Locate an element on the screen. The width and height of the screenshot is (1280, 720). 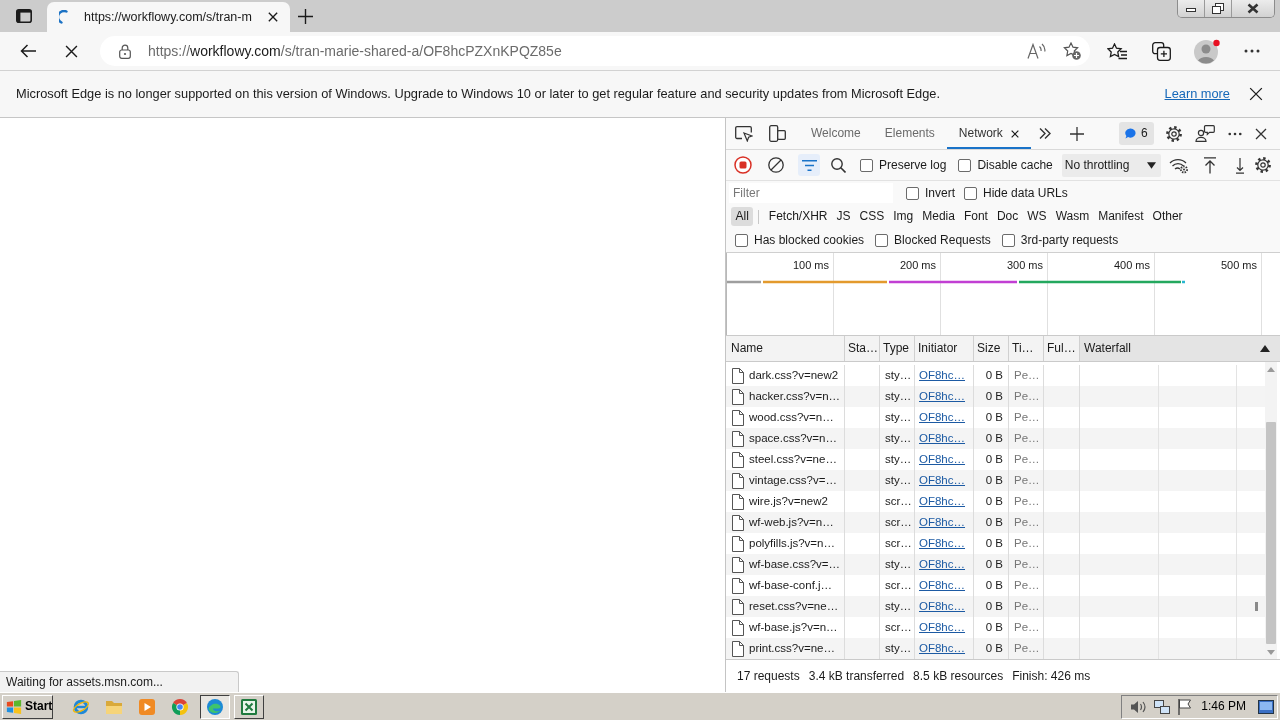
star-list-icon is located at coordinates (1116, 51).